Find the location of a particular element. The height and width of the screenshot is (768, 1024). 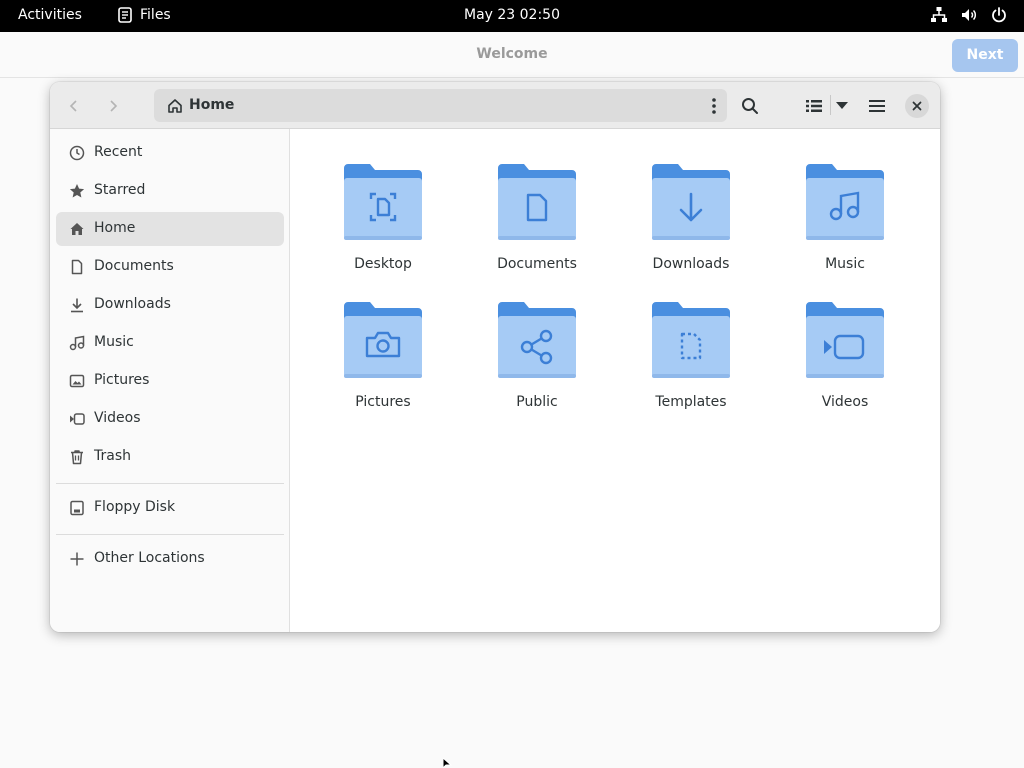

sidebar-item-music: Music is located at coordinates (170, 343).